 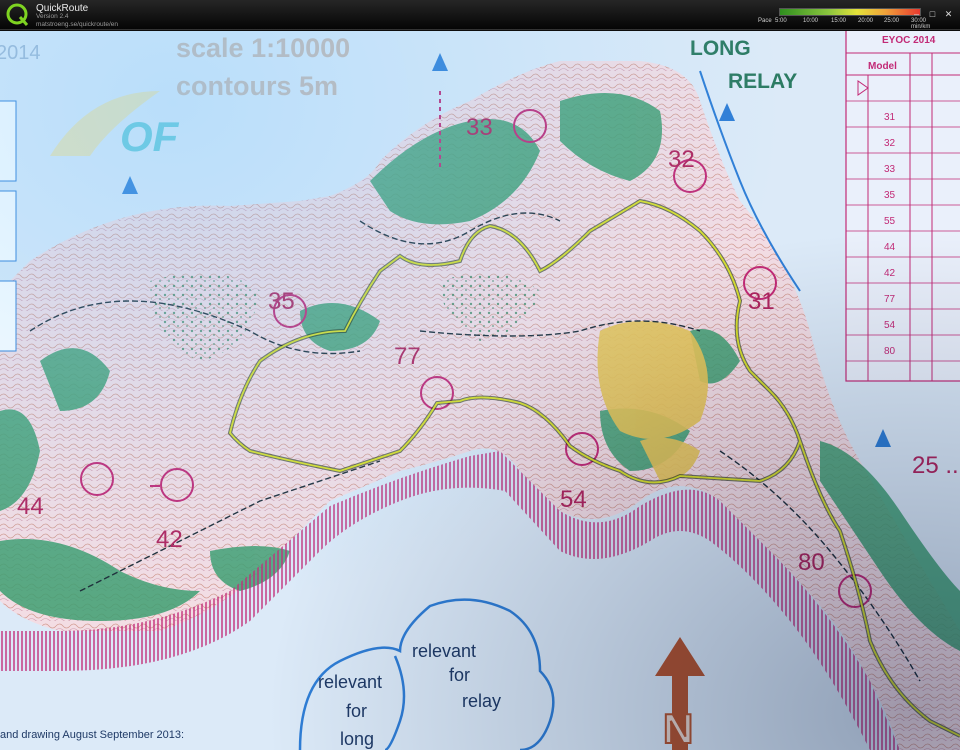 I want to click on long-label-line3: long, so click(x=357, y=739).